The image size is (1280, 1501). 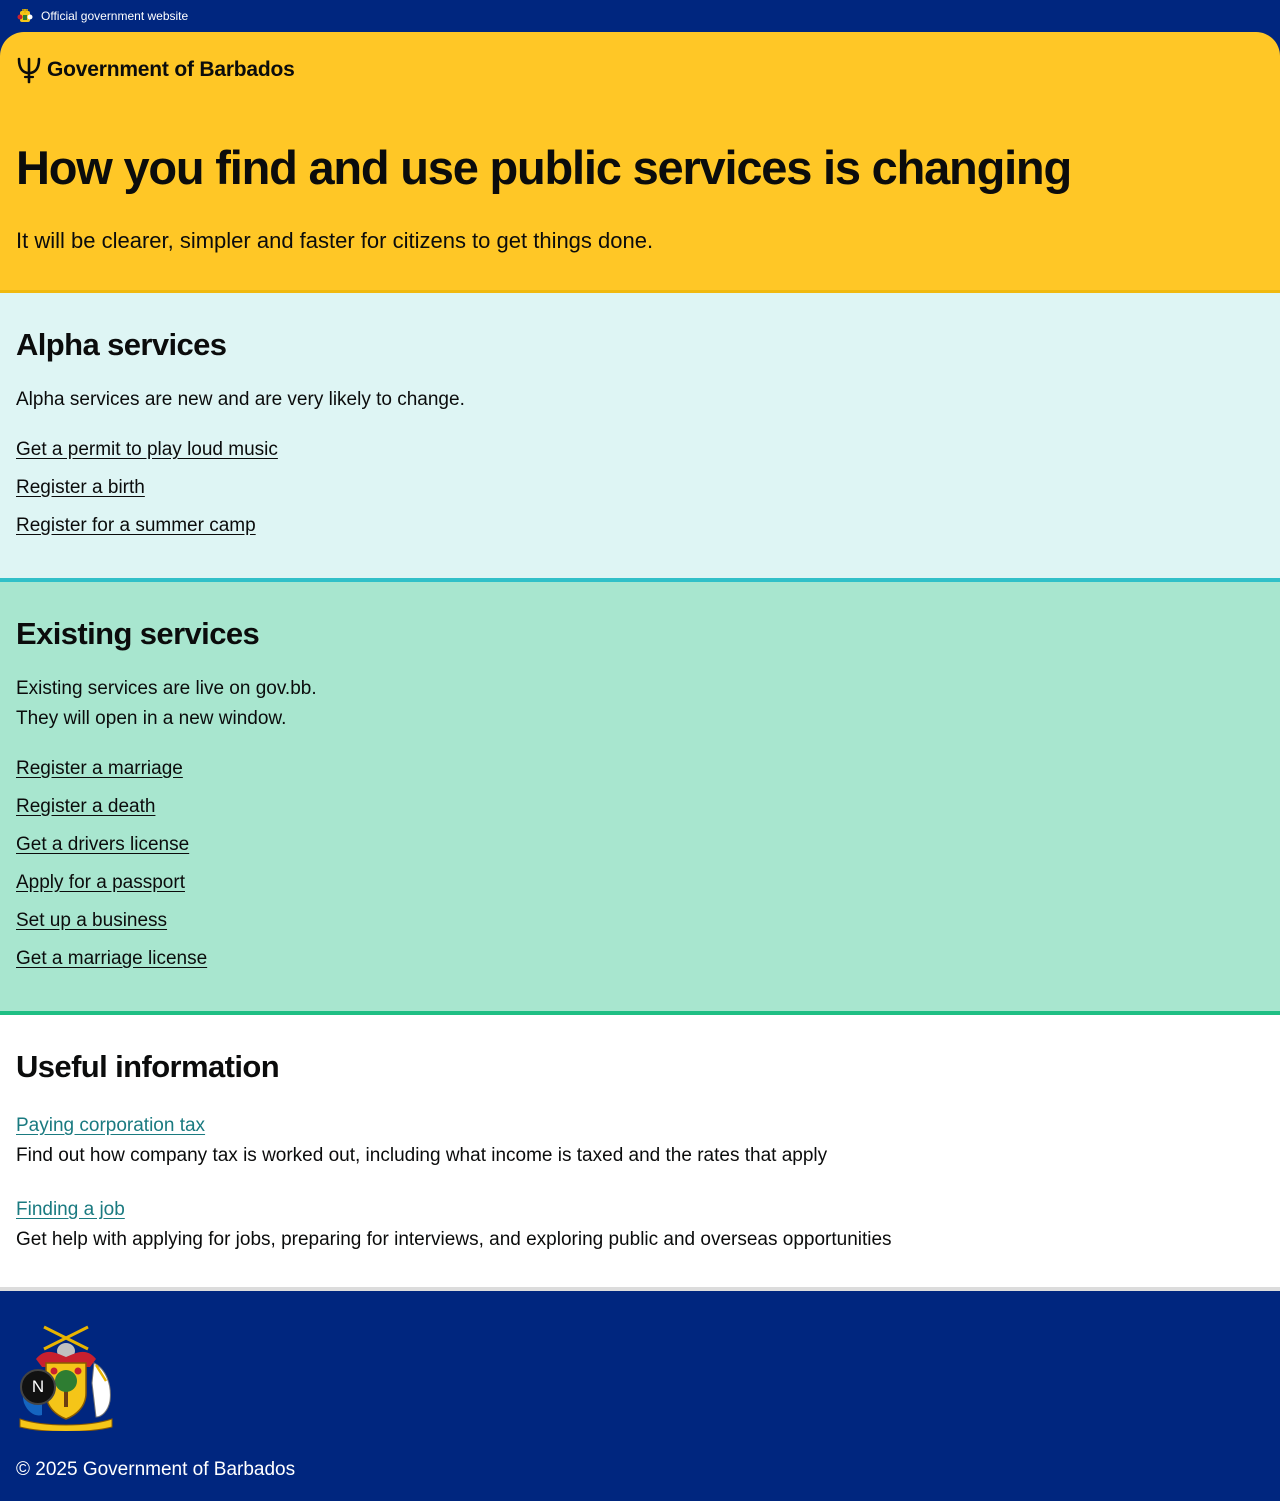 I want to click on n-badge: N, so click(x=38, y=1387).